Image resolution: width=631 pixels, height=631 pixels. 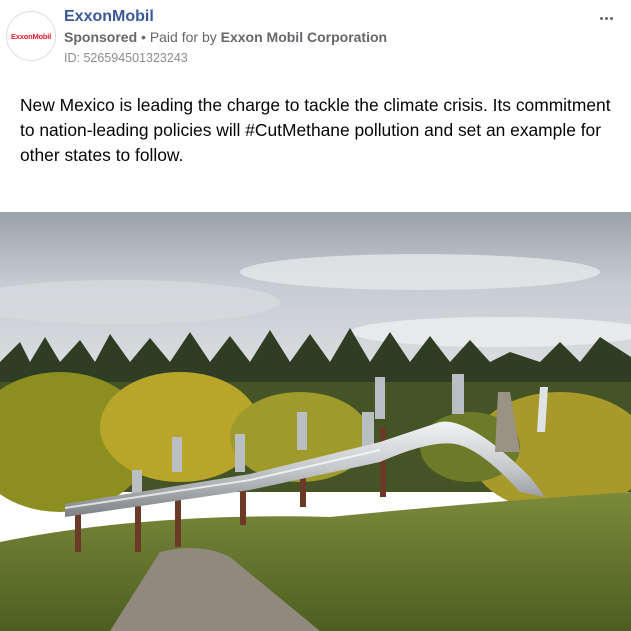 I want to click on exxonmobil-logo-icon: ExxonMobil, so click(x=31, y=36).